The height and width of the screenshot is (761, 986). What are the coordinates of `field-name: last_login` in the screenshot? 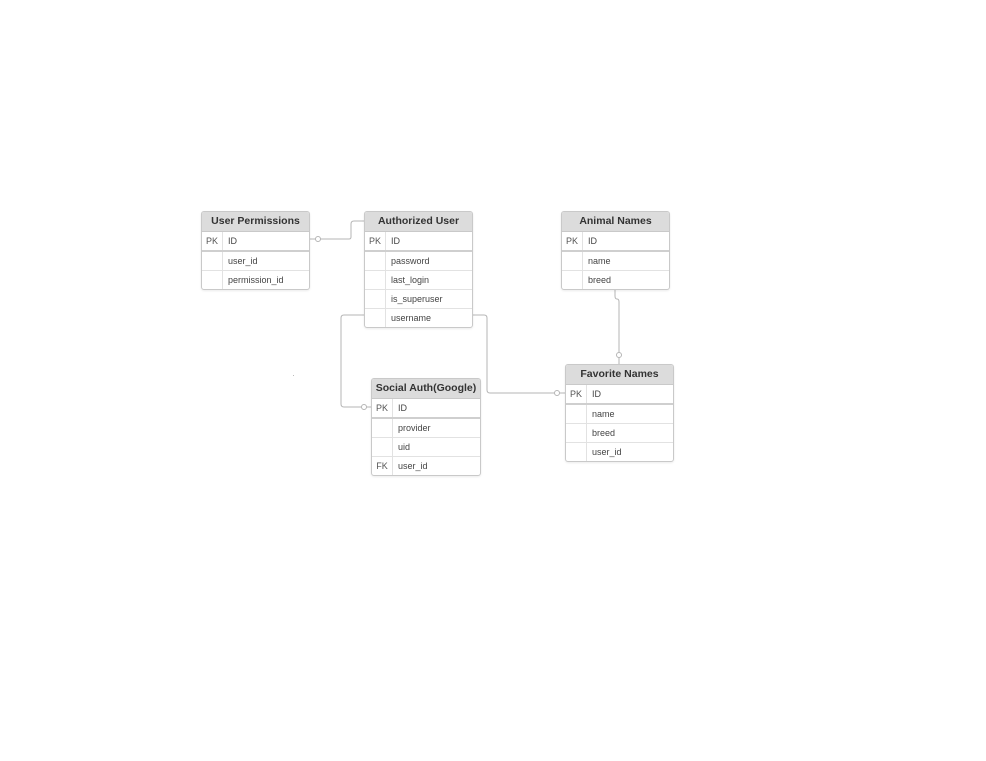 It's located at (410, 280).